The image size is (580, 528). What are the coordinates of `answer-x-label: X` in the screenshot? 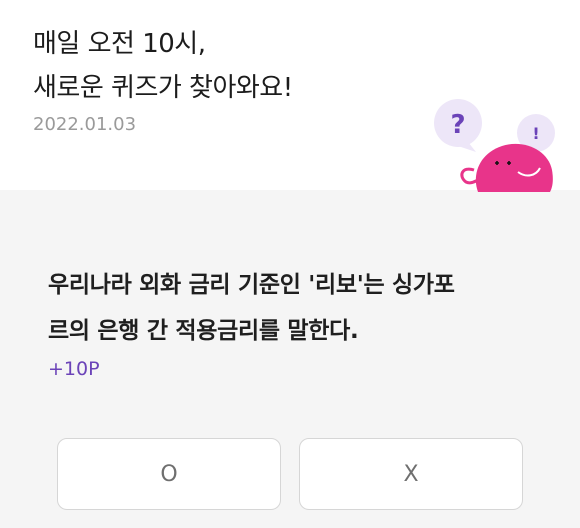 It's located at (411, 474).